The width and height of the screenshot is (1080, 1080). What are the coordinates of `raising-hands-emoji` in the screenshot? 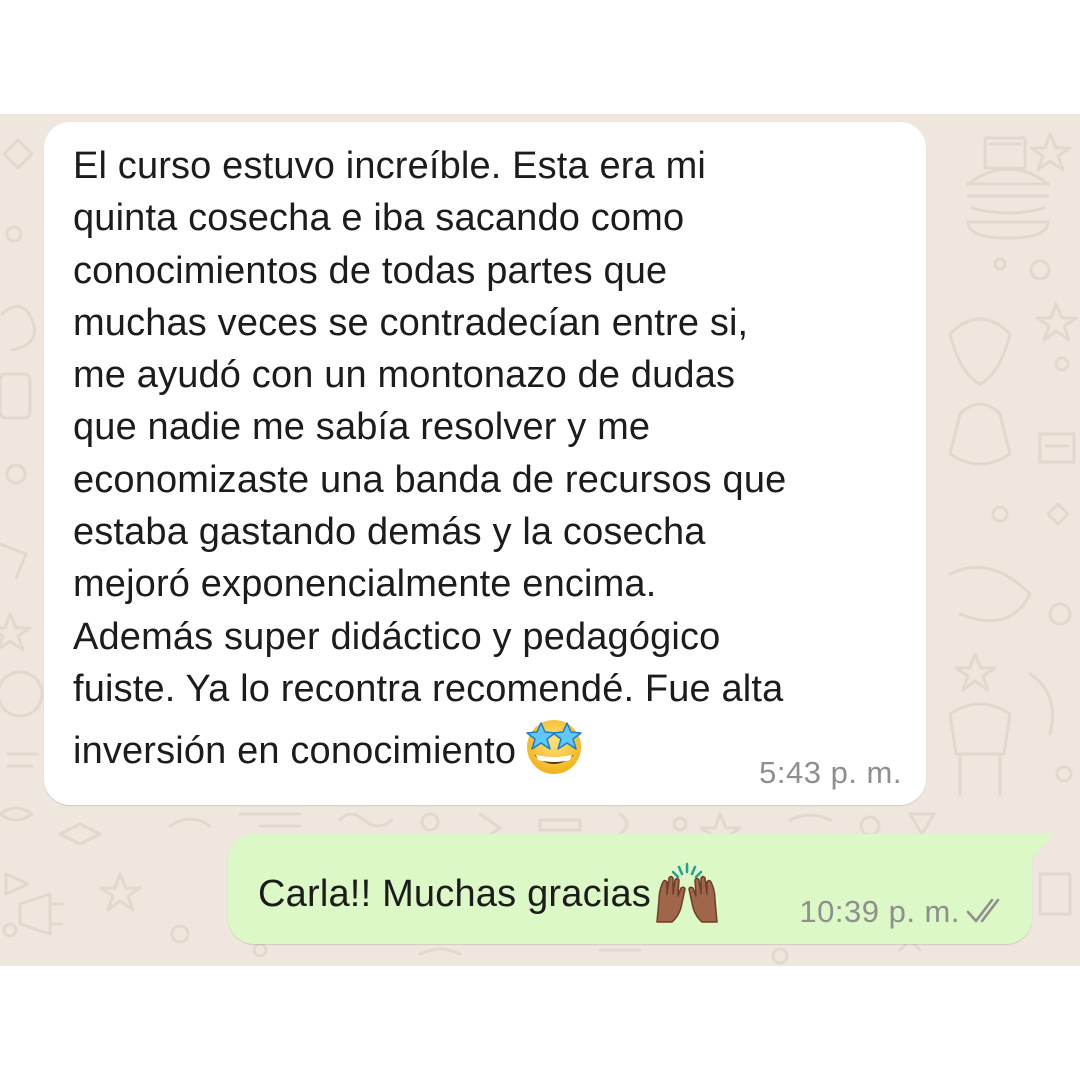 It's located at (687, 892).